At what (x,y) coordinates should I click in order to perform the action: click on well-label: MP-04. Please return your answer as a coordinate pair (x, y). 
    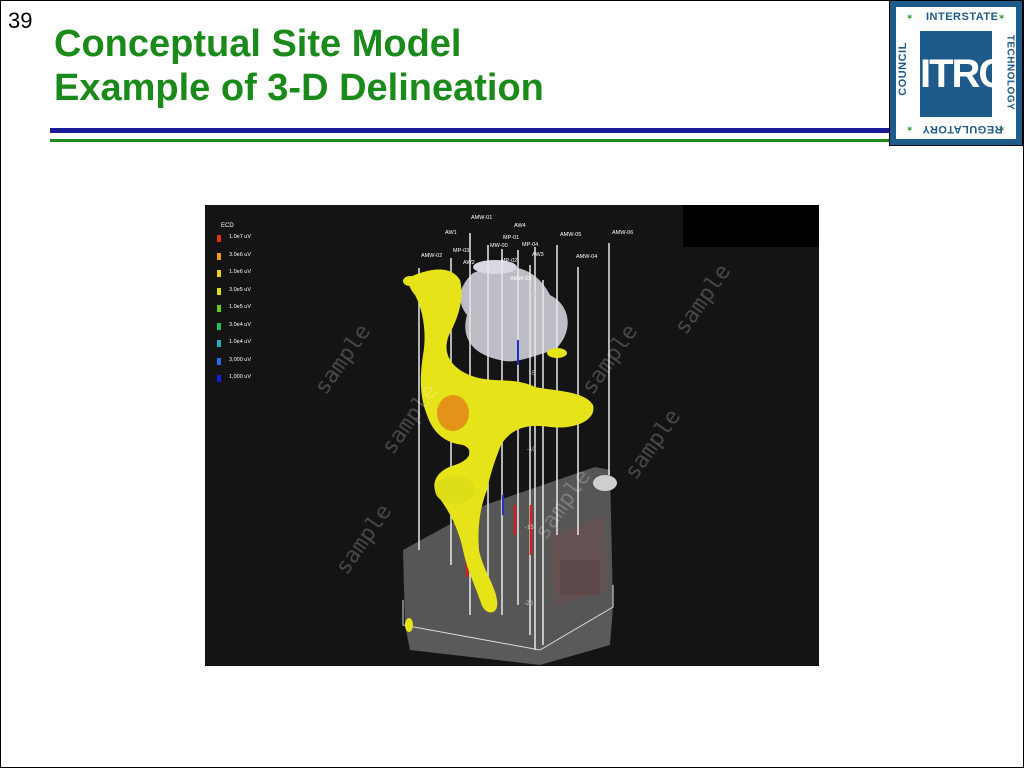
    Looking at the image, I should click on (530, 245).